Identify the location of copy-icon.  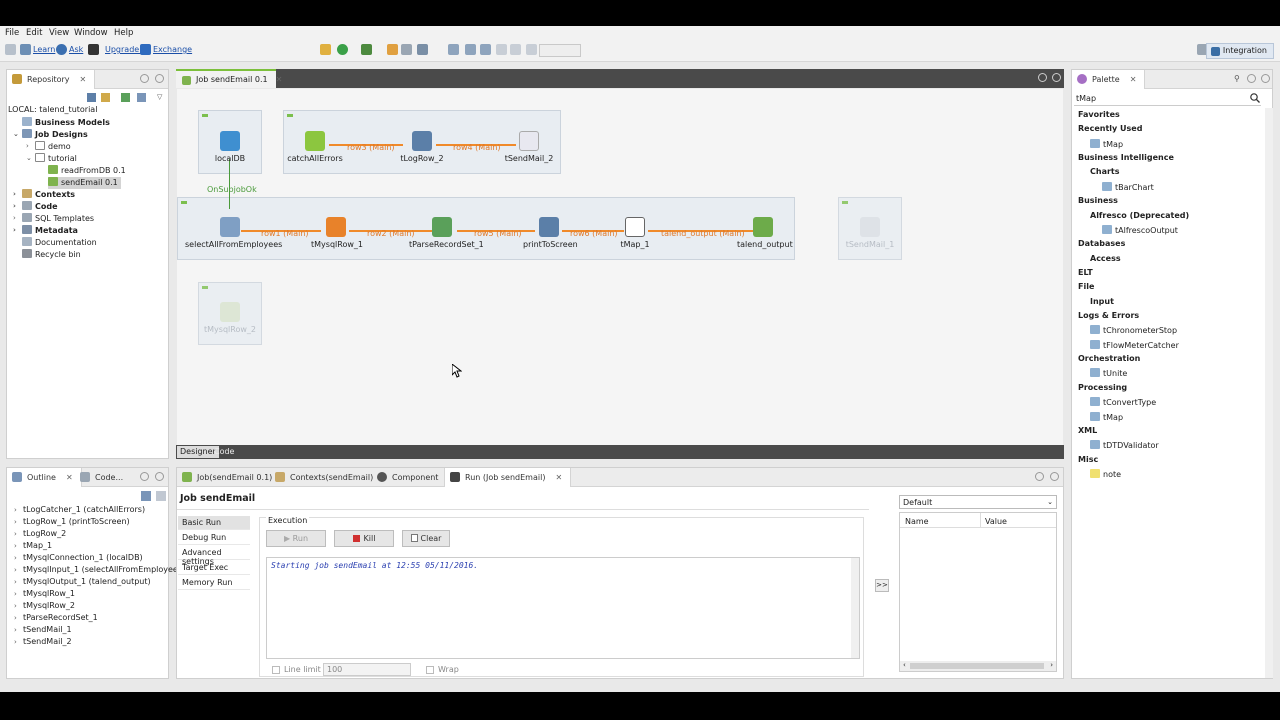
(531, 49).